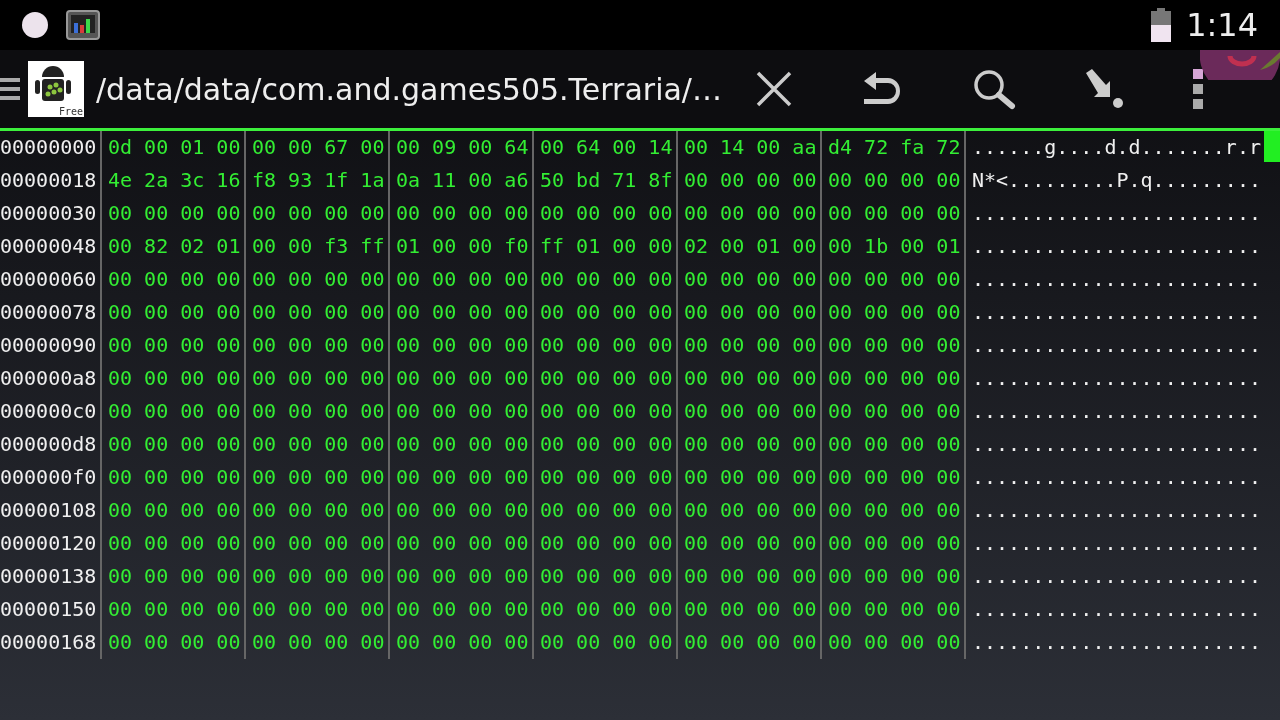  Describe the element at coordinates (994, 89) in the screenshot. I see `search-icon` at that location.